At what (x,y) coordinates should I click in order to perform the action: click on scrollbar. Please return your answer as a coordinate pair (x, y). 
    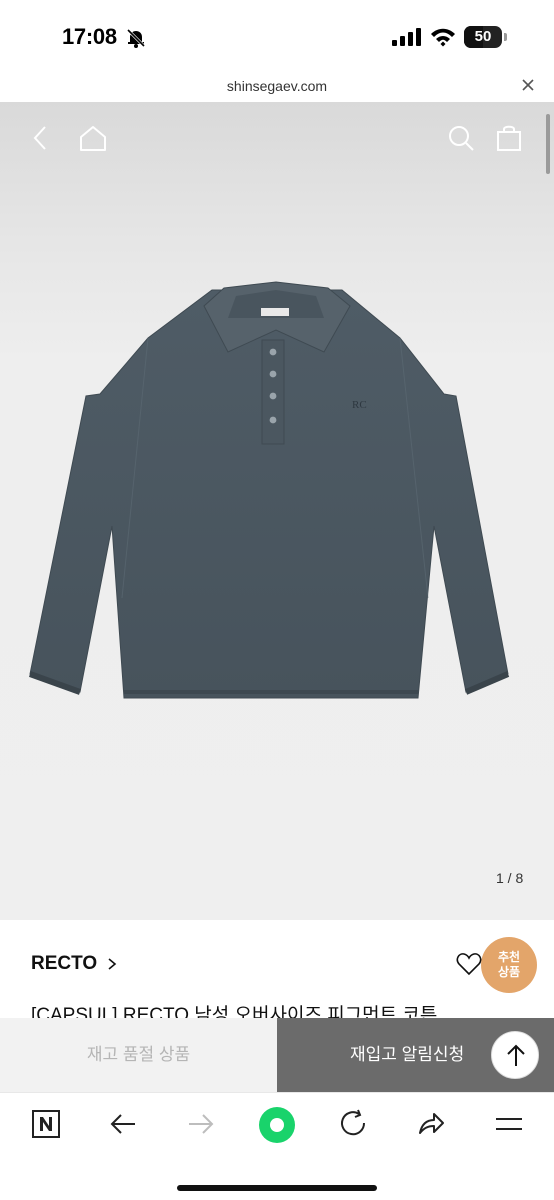
    Looking at the image, I should click on (548, 144).